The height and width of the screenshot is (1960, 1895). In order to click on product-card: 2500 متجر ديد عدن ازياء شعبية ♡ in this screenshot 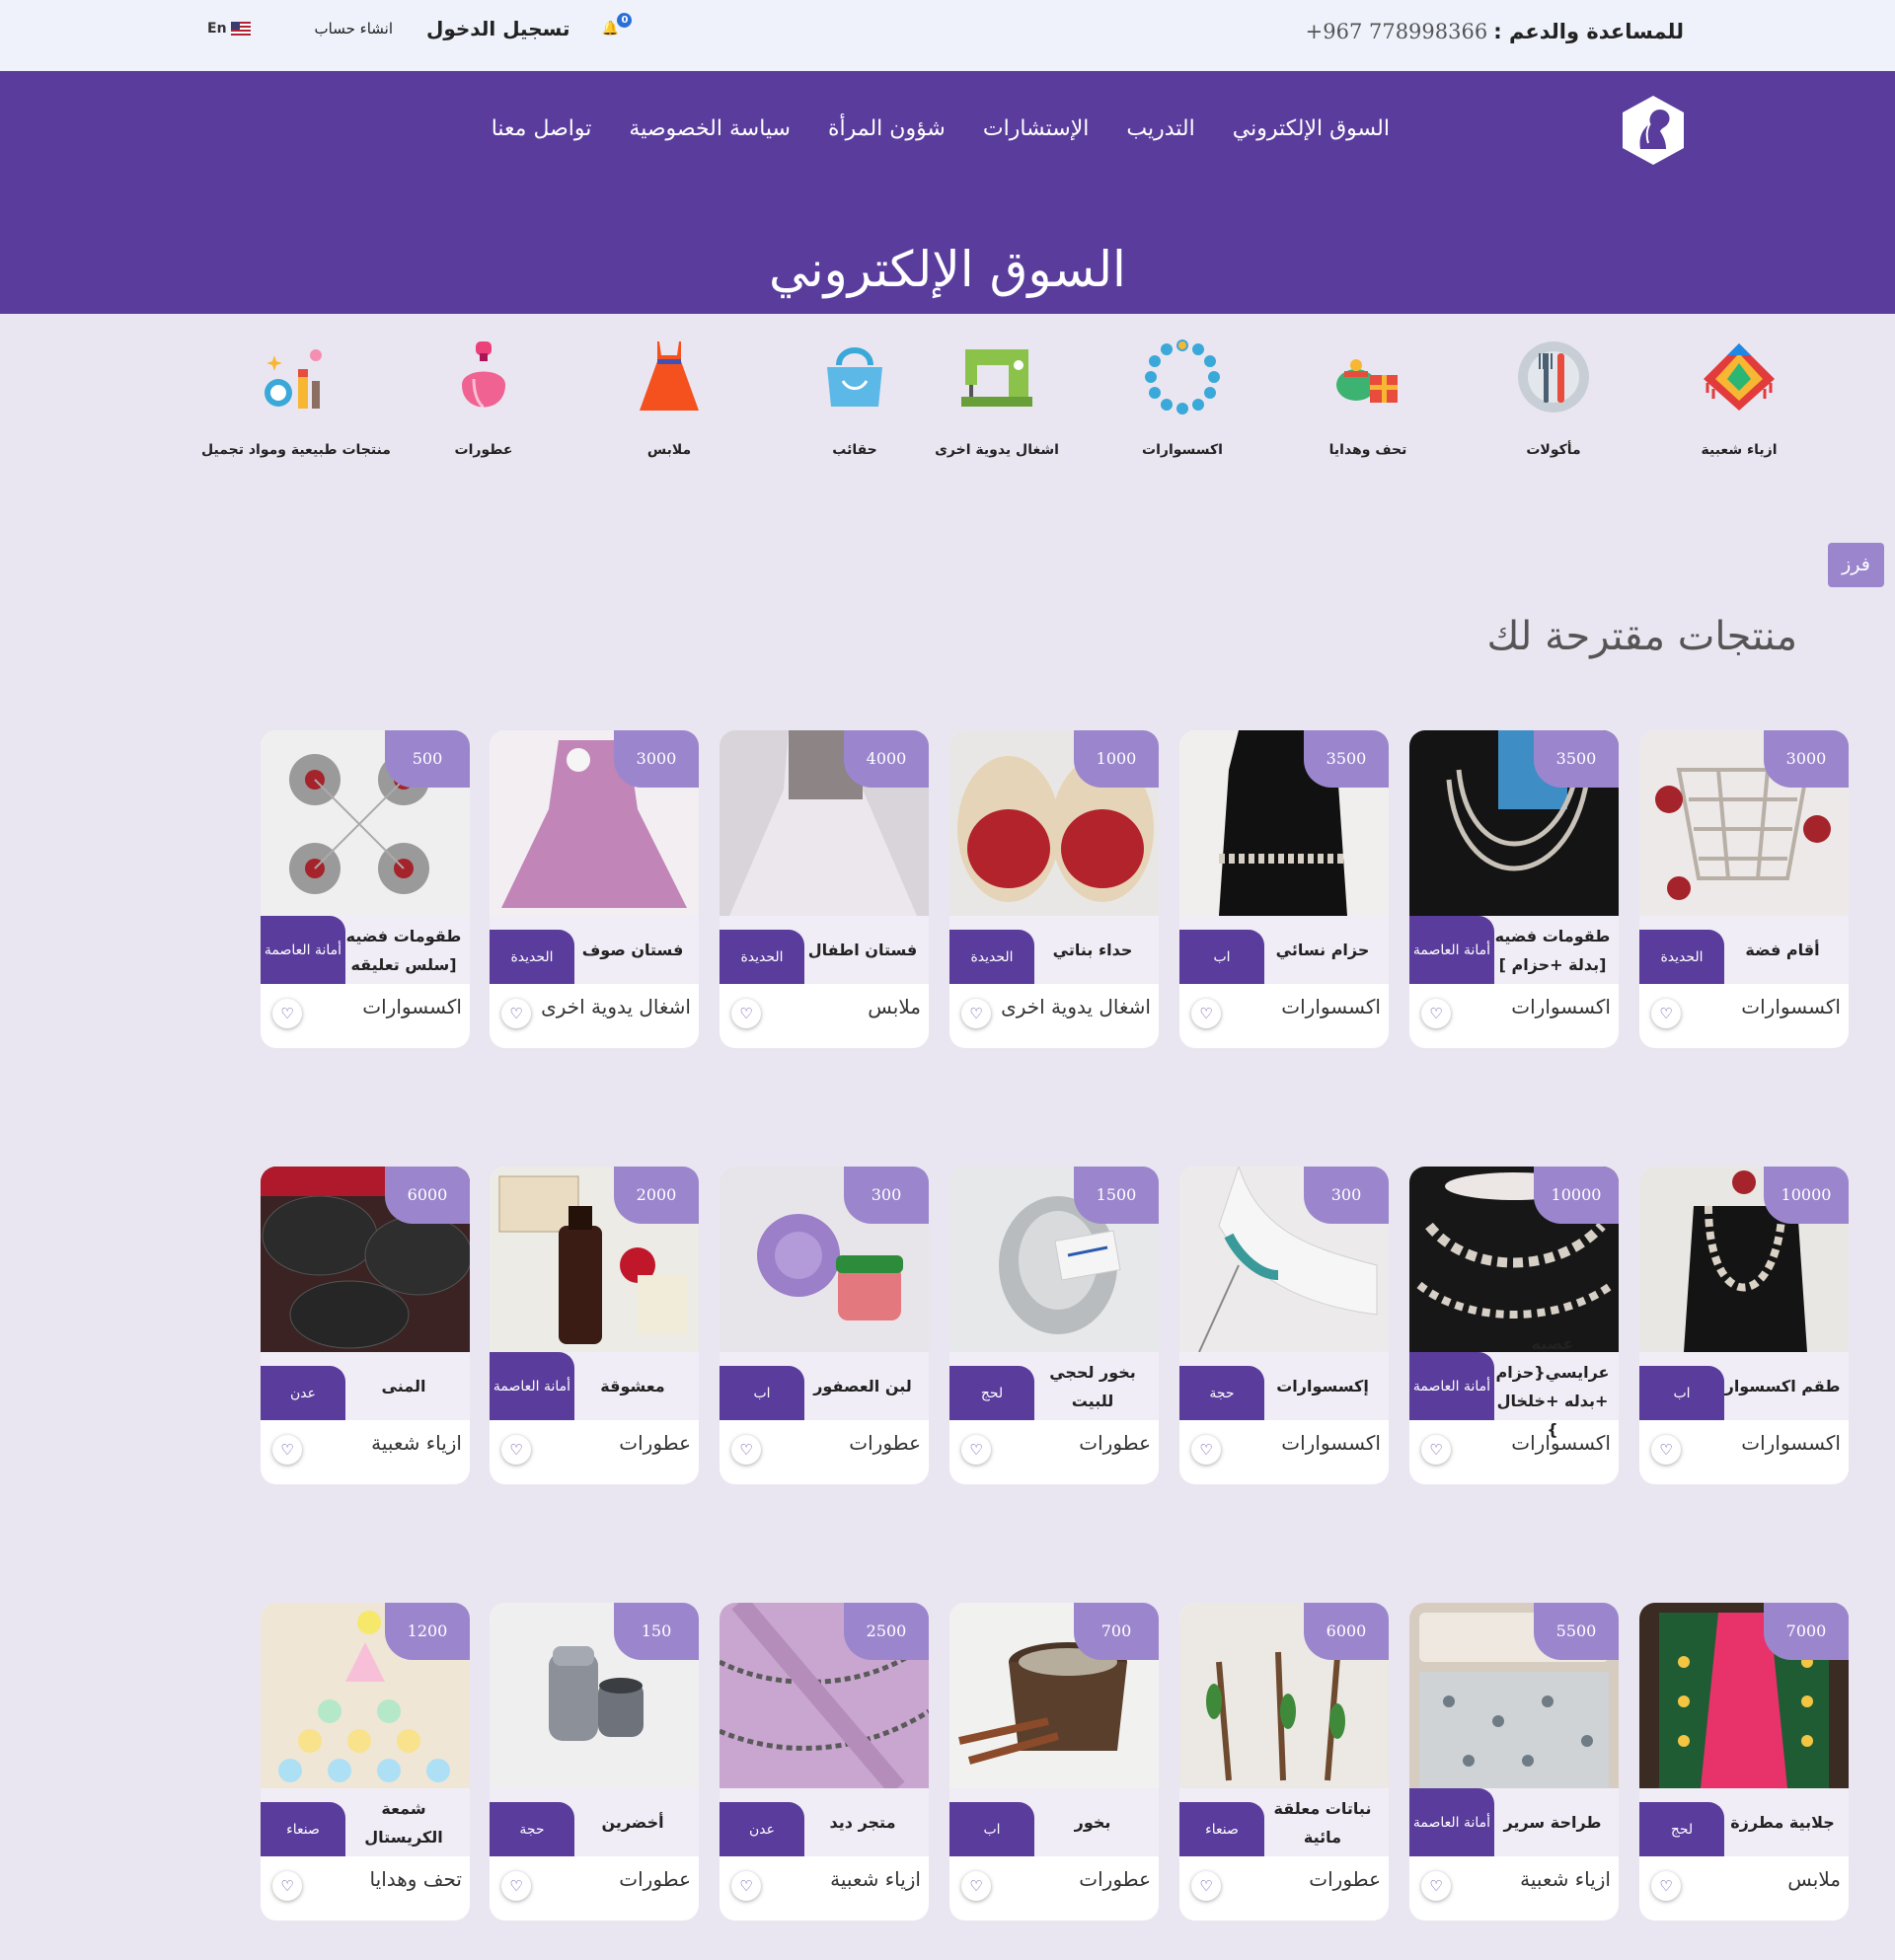, I will do `click(824, 1762)`.